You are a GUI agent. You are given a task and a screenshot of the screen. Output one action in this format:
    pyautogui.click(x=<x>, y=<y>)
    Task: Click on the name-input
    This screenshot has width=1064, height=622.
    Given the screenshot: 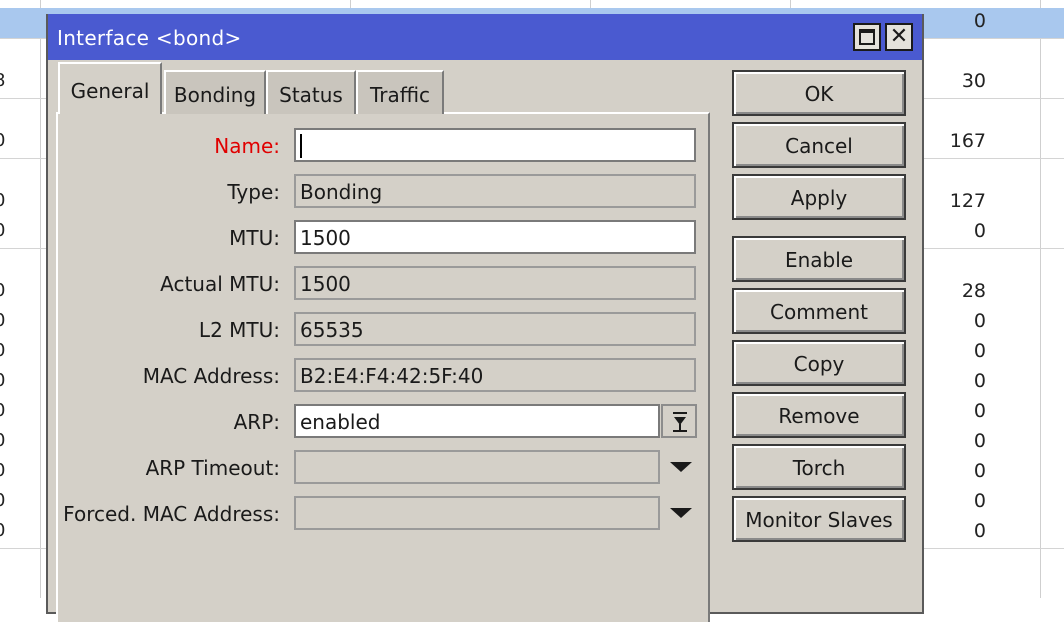 What is the action you would take?
    pyautogui.click(x=495, y=145)
    